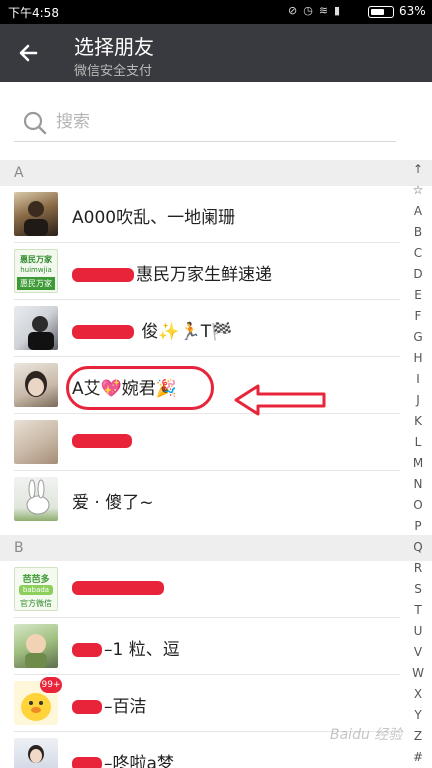  Describe the element at coordinates (418, 568) in the screenshot. I see `index-letter: R` at that location.